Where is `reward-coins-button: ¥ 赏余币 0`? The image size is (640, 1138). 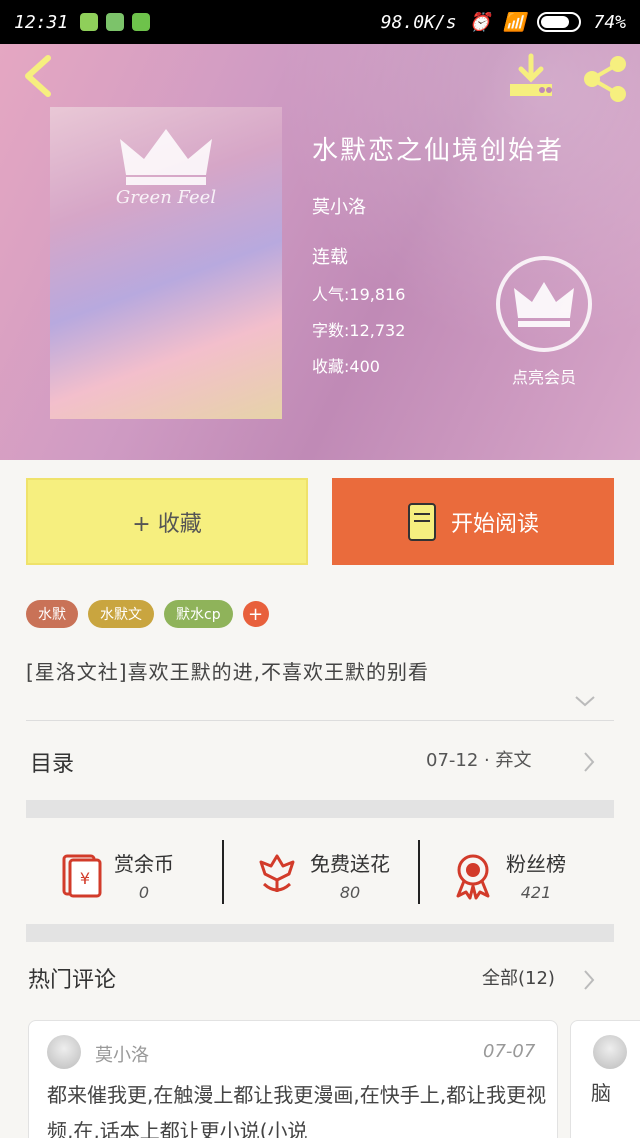 reward-coins-button: ¥ 赏余币 0 is located at coordinates (124, 875).